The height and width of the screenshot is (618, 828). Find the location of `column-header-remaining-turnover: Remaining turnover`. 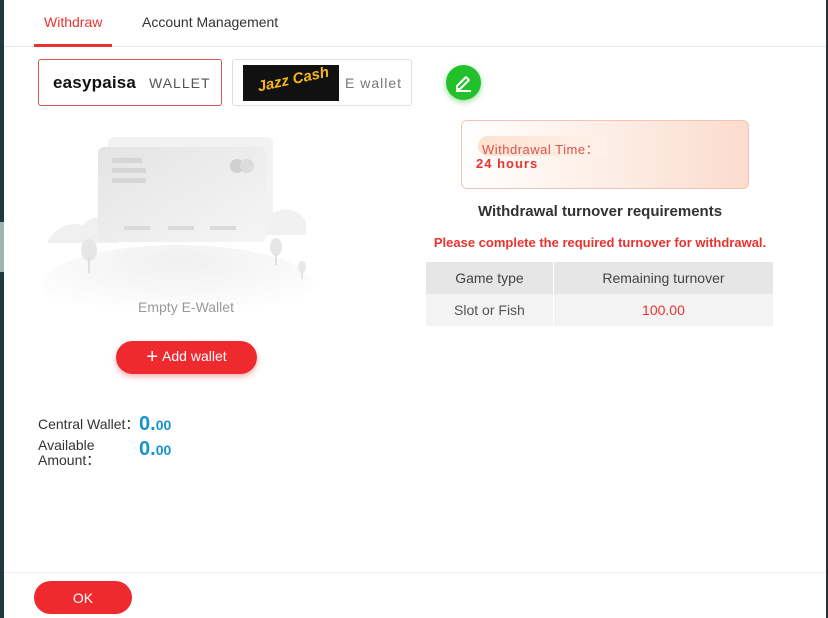

column-header-remaining-turnover: Remaining turnover is located at coordinates (664, 278).